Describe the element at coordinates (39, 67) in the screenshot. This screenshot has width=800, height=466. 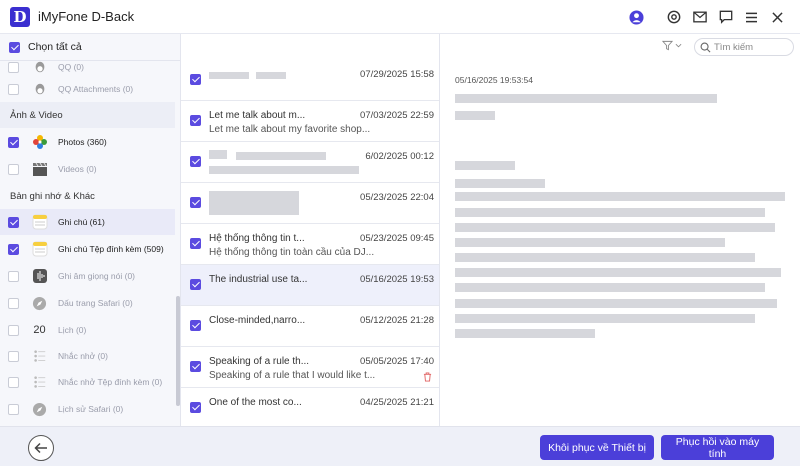
I see `qq-icon` at that location.